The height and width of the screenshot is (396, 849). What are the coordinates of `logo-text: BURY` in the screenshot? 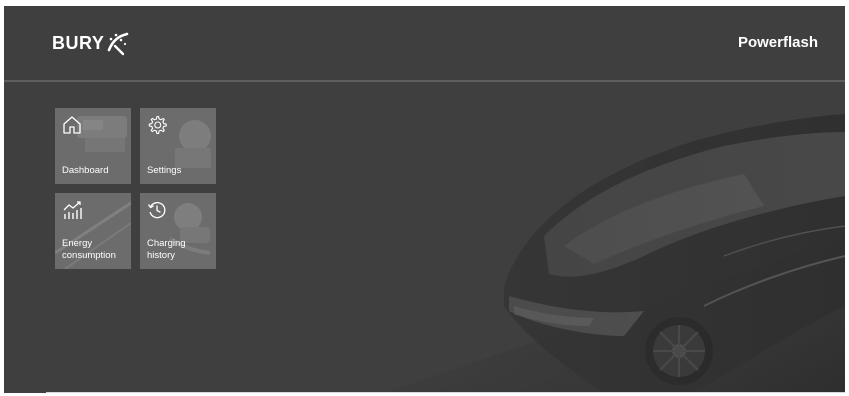 It's located at (78, 43).